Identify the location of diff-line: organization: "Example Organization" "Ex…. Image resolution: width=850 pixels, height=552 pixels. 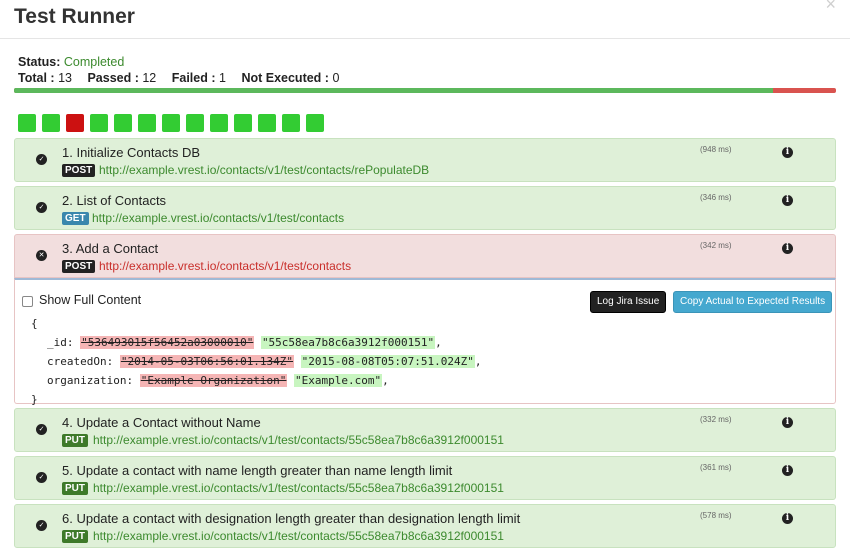
(256, 380).